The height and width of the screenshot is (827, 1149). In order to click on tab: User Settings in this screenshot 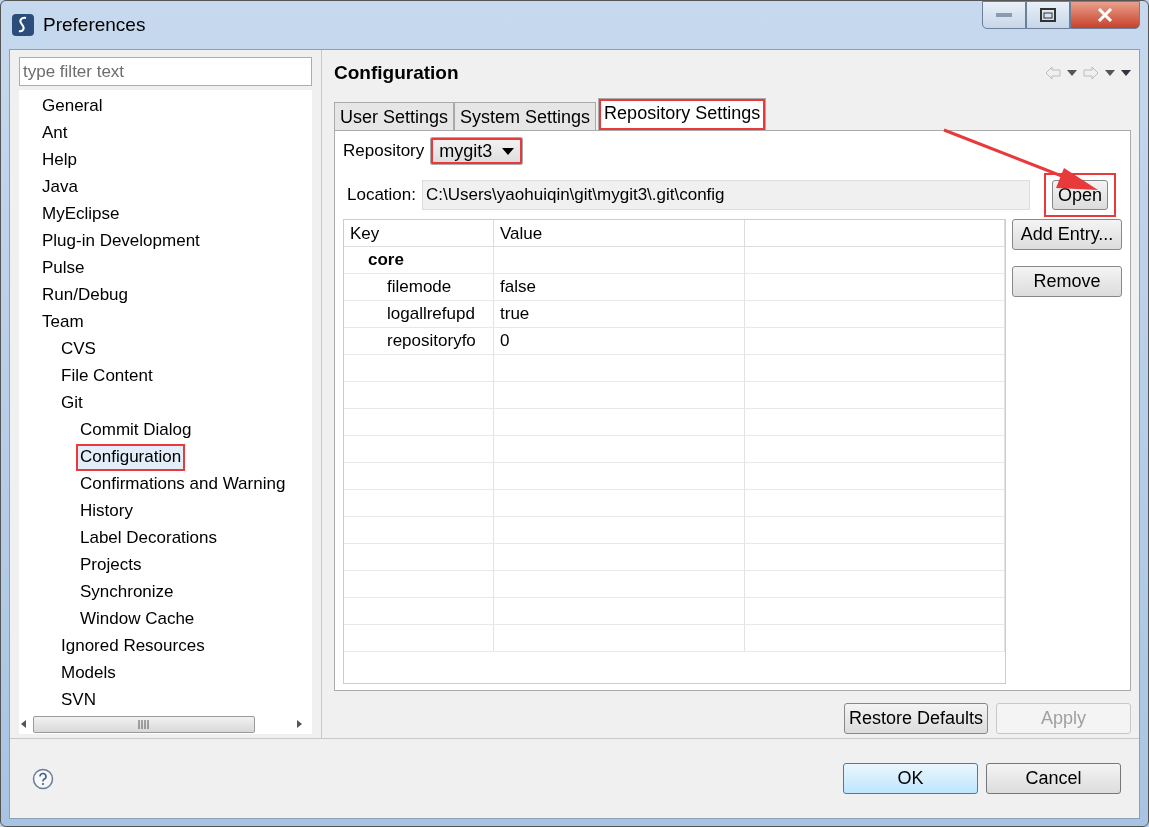, I will do `click(394, 116)`.